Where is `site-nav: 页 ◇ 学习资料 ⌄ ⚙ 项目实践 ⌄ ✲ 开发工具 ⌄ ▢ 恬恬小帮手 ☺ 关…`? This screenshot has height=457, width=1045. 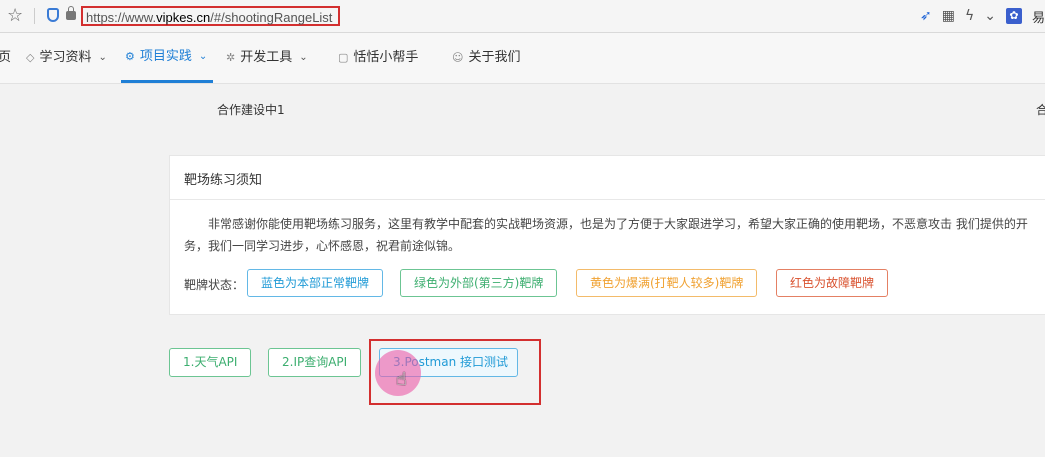
site-nav: 页 ◇ 学习资料 ⌄ ⚙ 项目实践 ⌄ ✲ 开发工具 ⌄ ▢ 恬恬小帮手 ☺ 关… is located at coordinates (522, 58).